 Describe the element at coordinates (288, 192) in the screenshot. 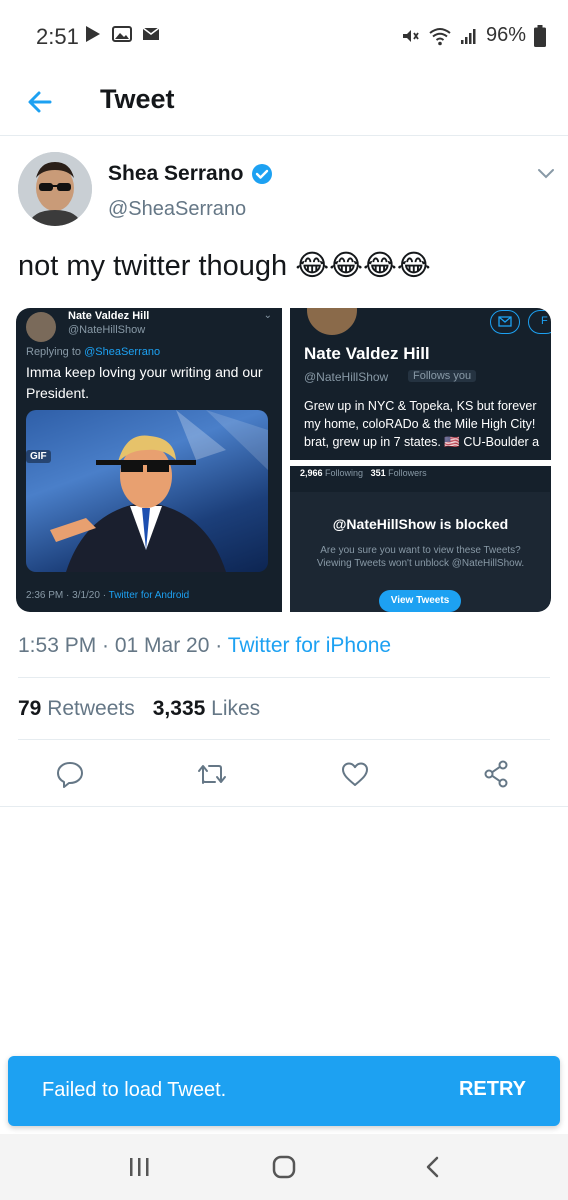

I see `tweet-author: Shea Serrano @SheaSerrano` at that location.